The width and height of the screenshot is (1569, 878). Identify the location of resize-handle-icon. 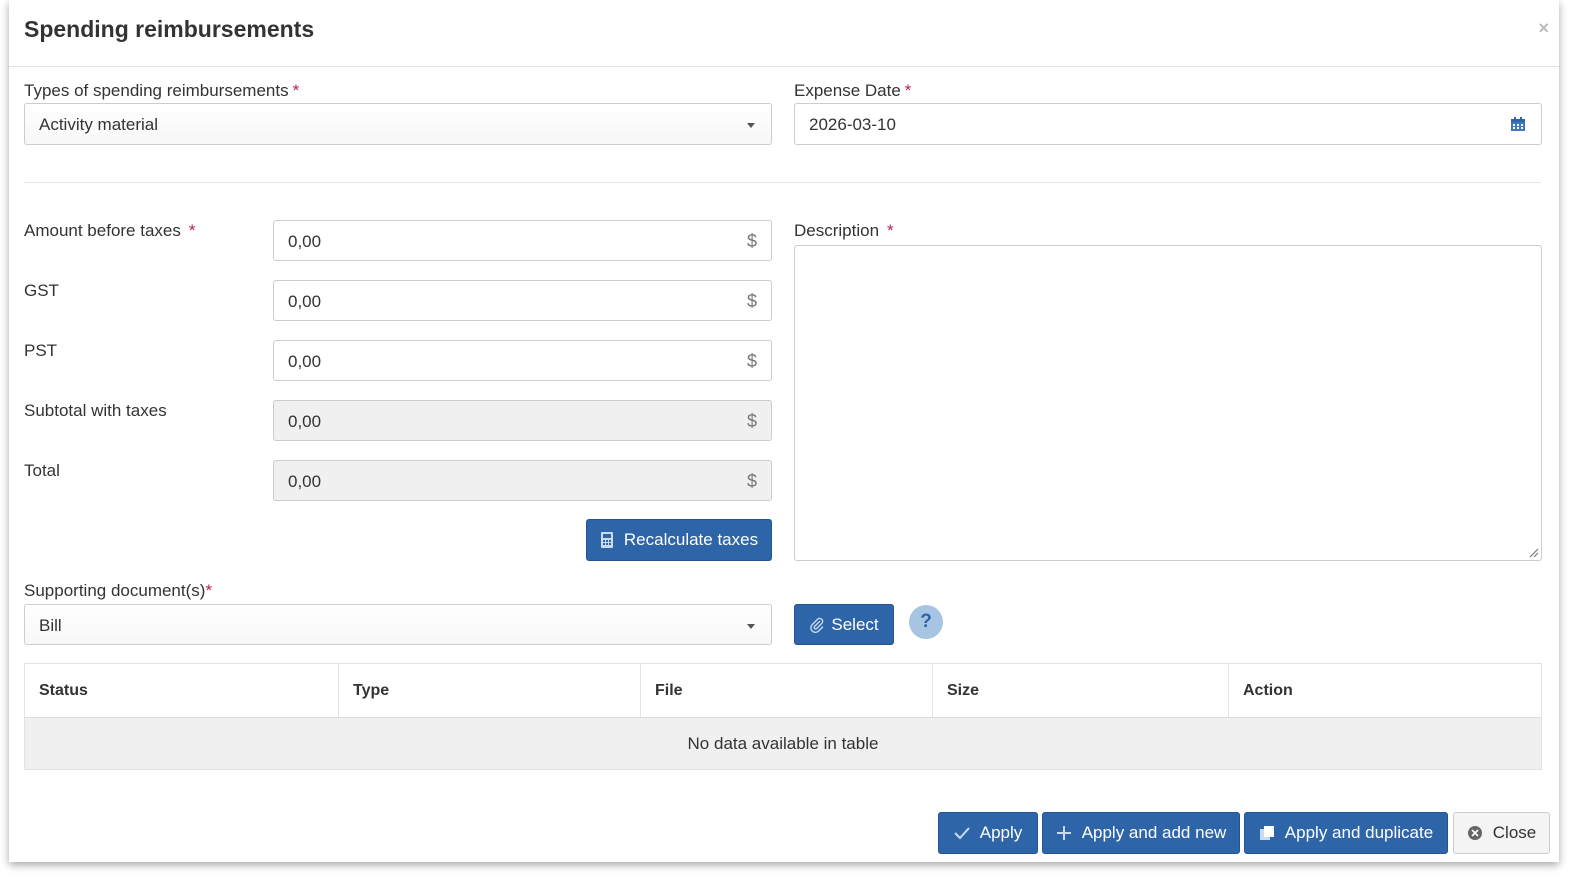
(1534, 553).